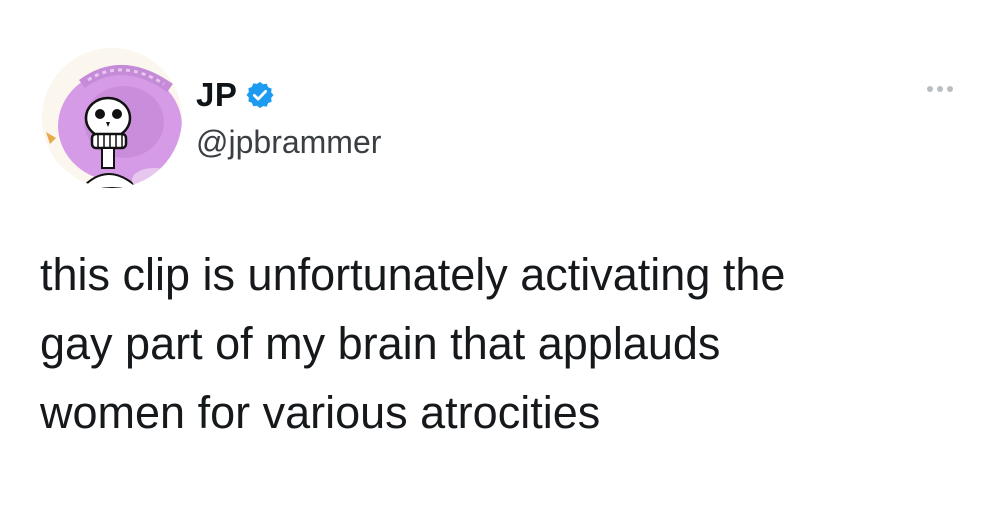 This screenshot has width=1000, height=511. Describe the element at coordinates (288, 142) in the screenshot. I see `author-handle: @jpbrammer` at that location.